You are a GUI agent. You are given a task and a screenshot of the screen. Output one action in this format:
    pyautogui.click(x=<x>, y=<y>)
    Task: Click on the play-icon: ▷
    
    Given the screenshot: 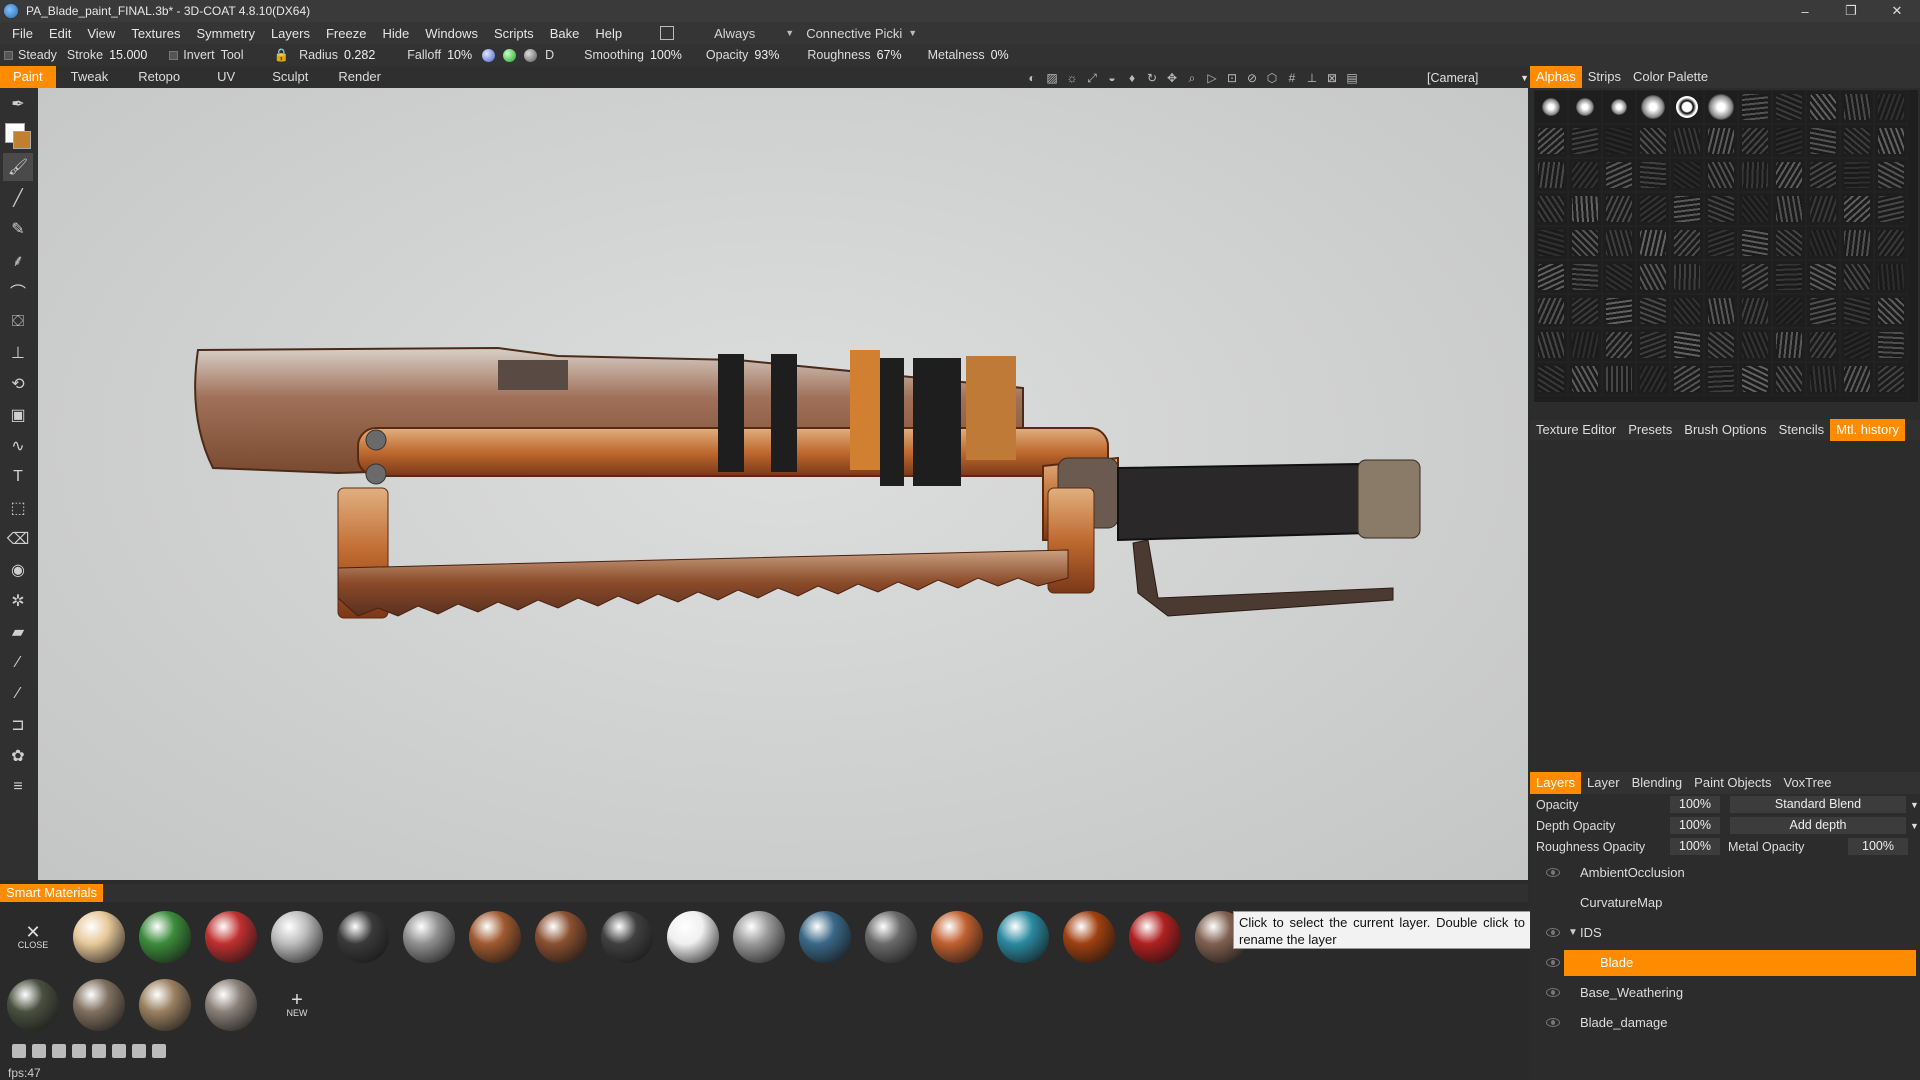 What is the action you would take?
    pyautogui.click(x=1212, y=78)
    